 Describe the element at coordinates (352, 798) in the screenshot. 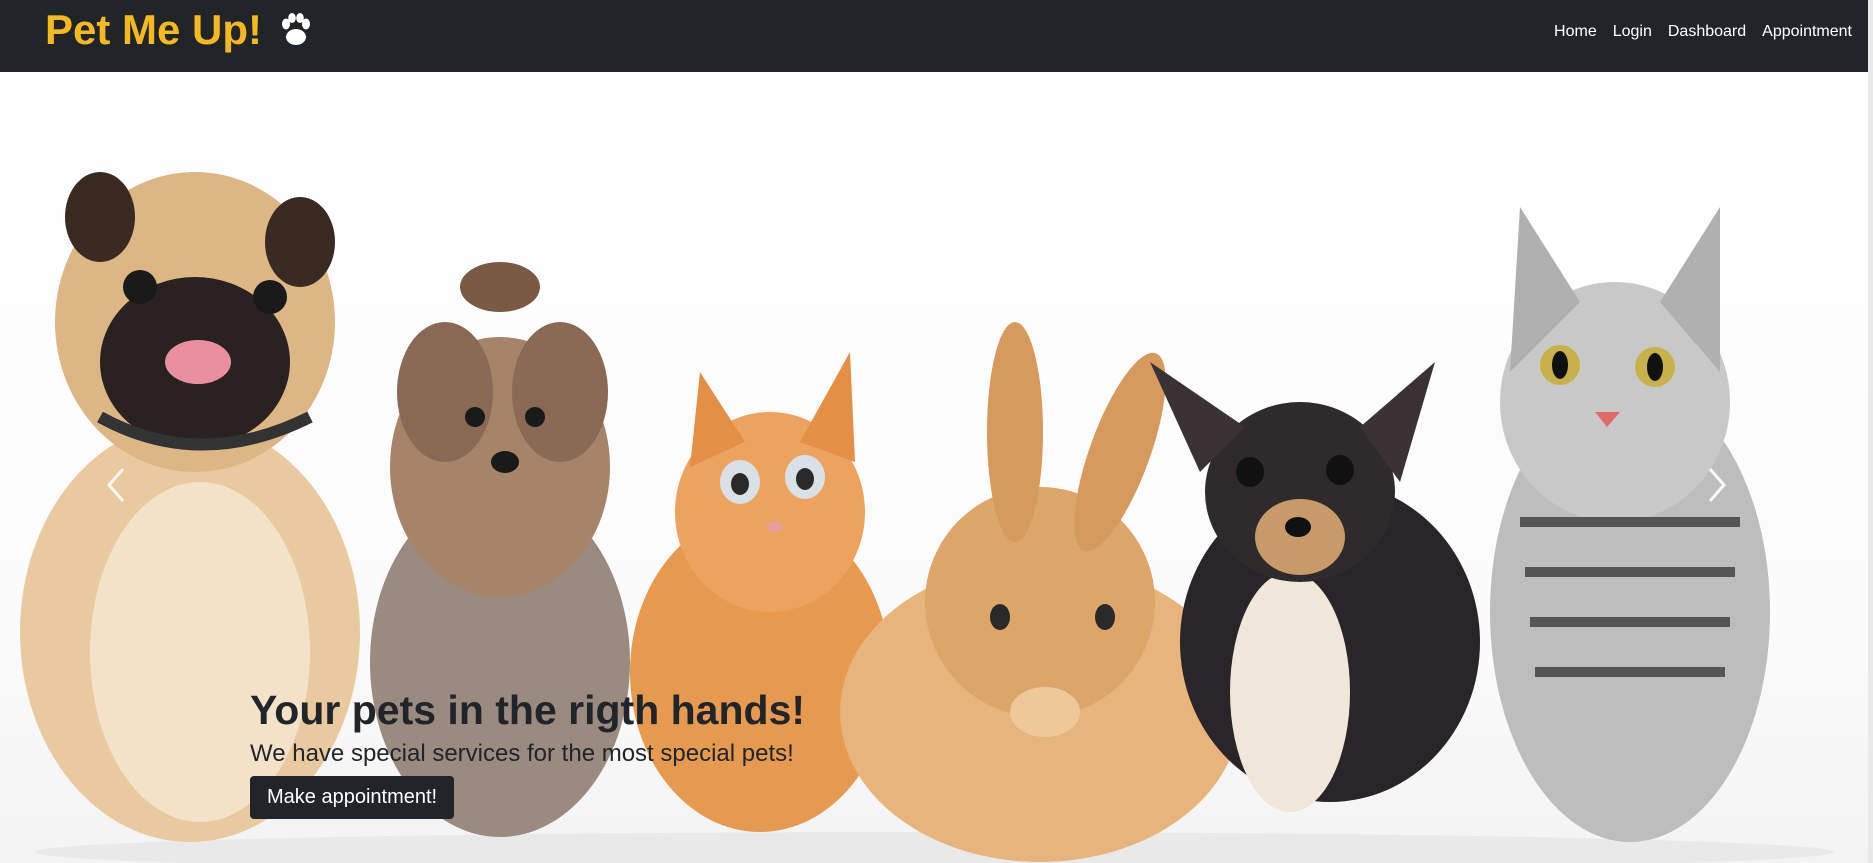

I see `make-appointment-button: Make appointment!` at that location.